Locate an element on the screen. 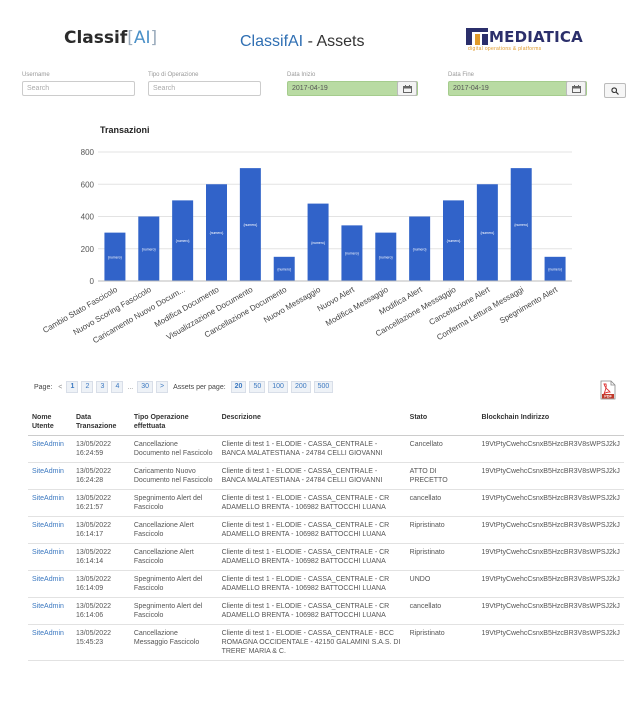  cell-date: 13/05/2022 15:45:23 is located at coordinates (100, 642).